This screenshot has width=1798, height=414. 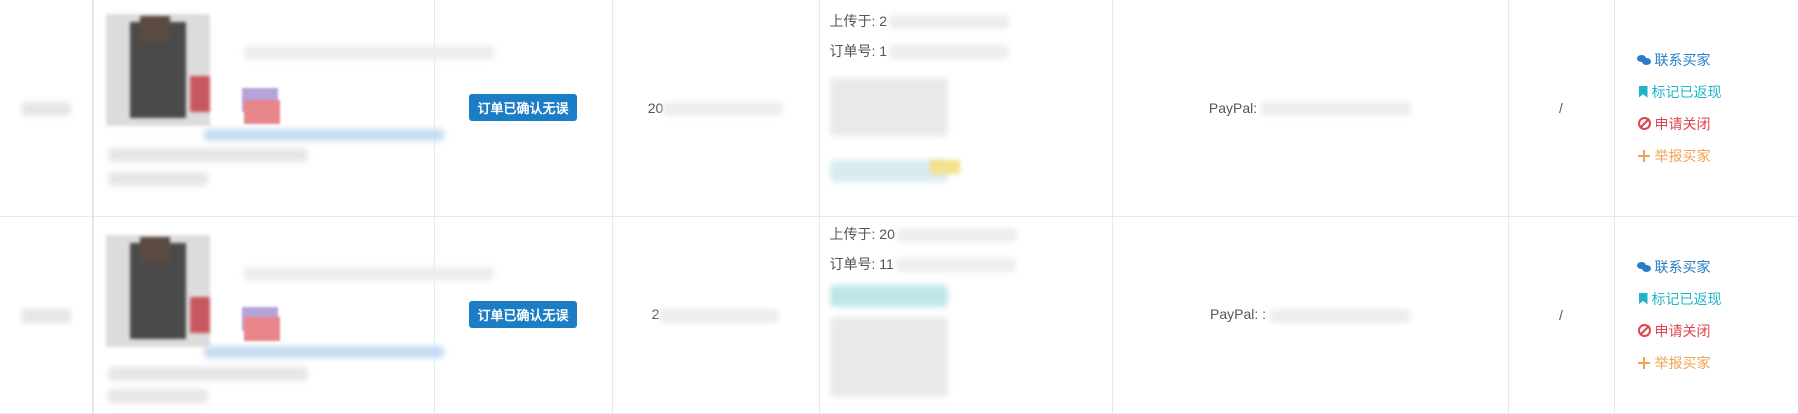 I want to click on date-cell: 20, so click(x=716, y=108).